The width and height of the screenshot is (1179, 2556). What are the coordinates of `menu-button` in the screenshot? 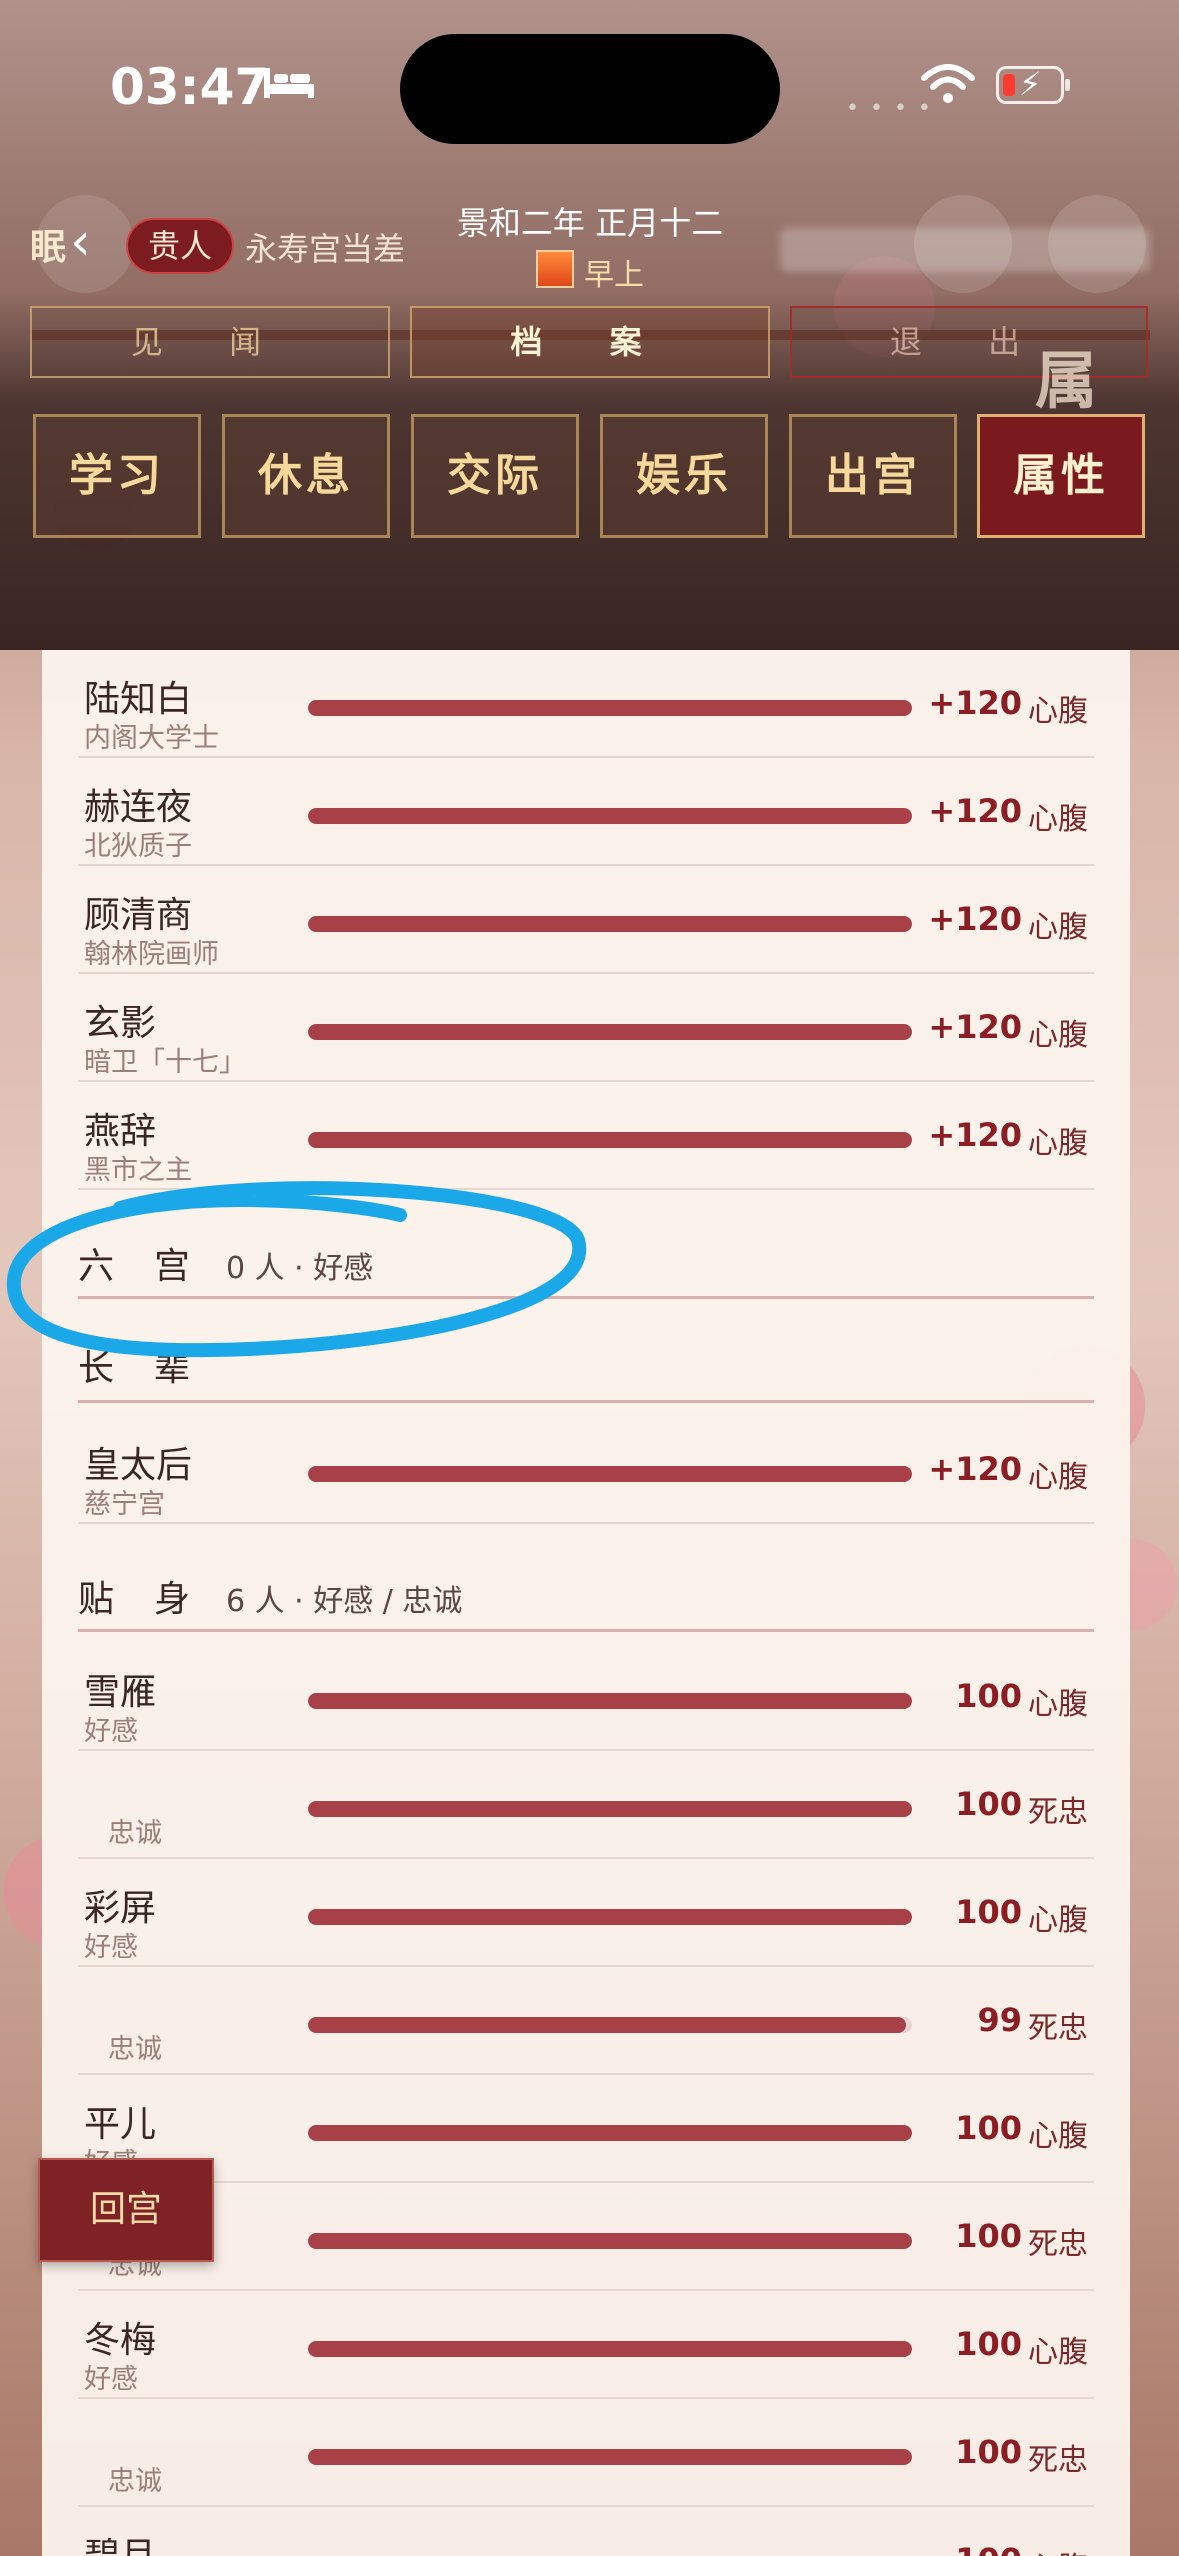 It's located at (963, 244).